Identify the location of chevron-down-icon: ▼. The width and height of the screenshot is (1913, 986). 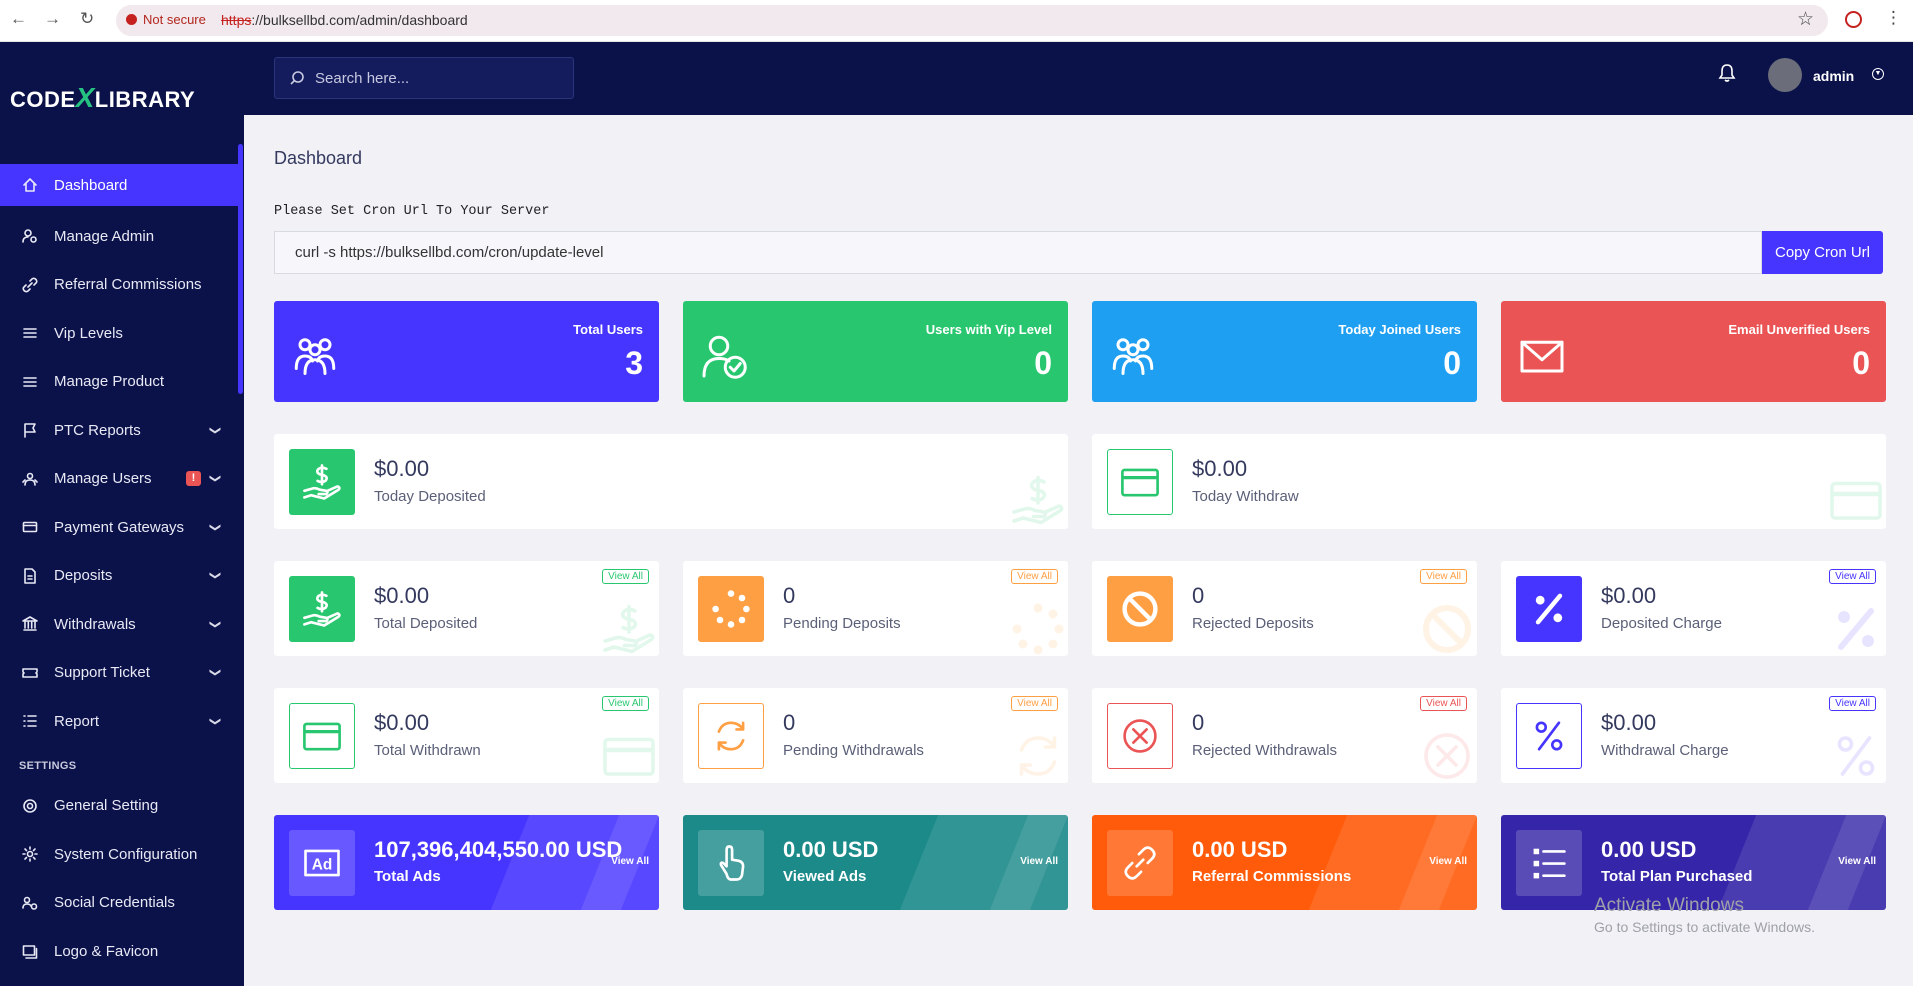
(1878, 74).